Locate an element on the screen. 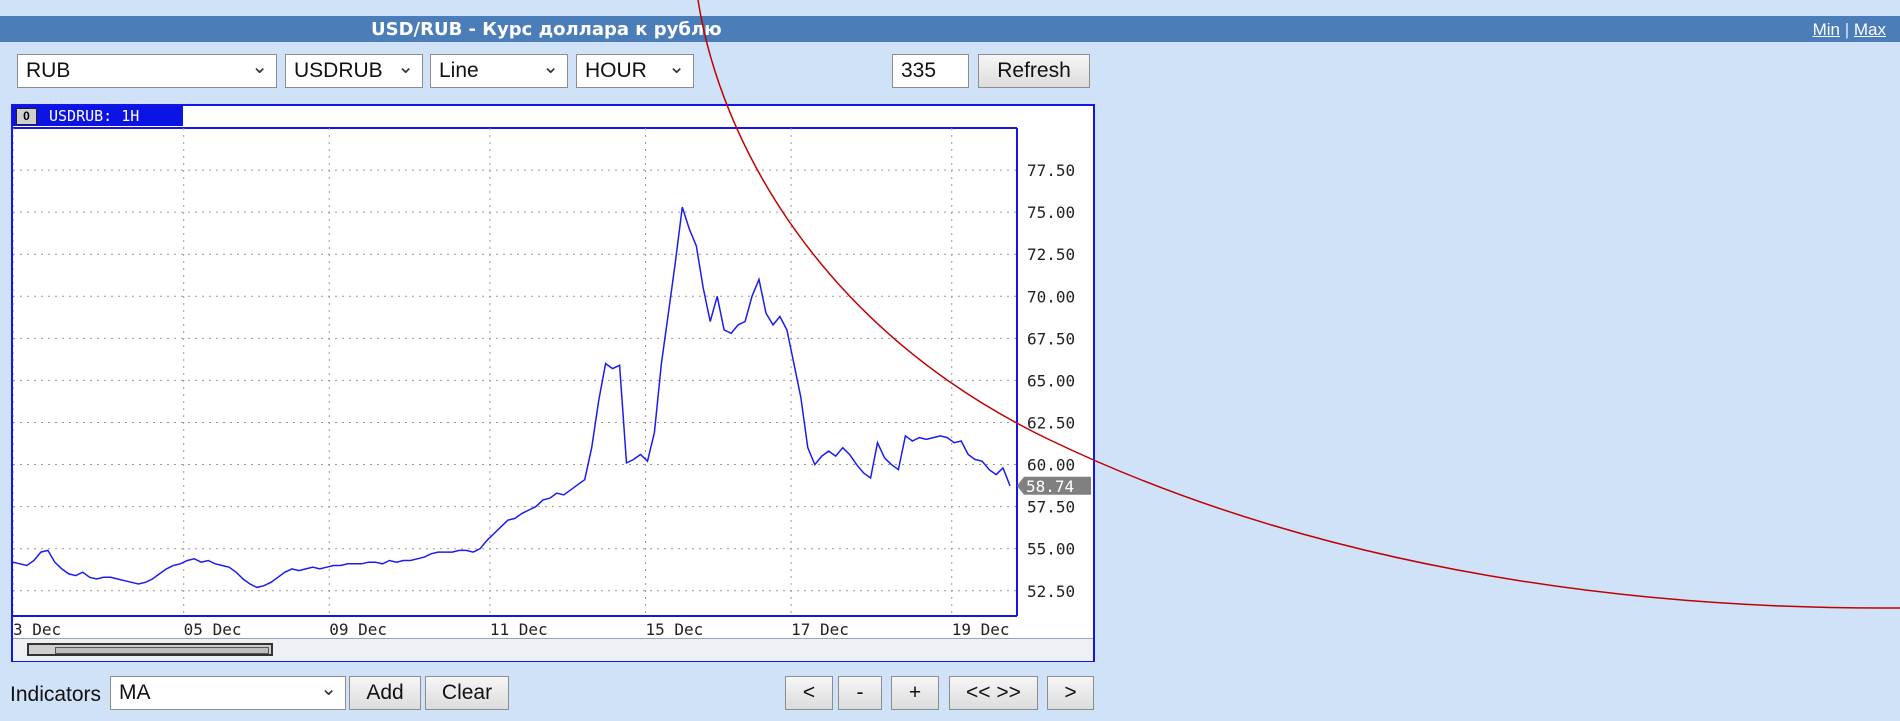 The image size is (1900, 721). scroll-left-button: < is located at coordinates (809, 693).